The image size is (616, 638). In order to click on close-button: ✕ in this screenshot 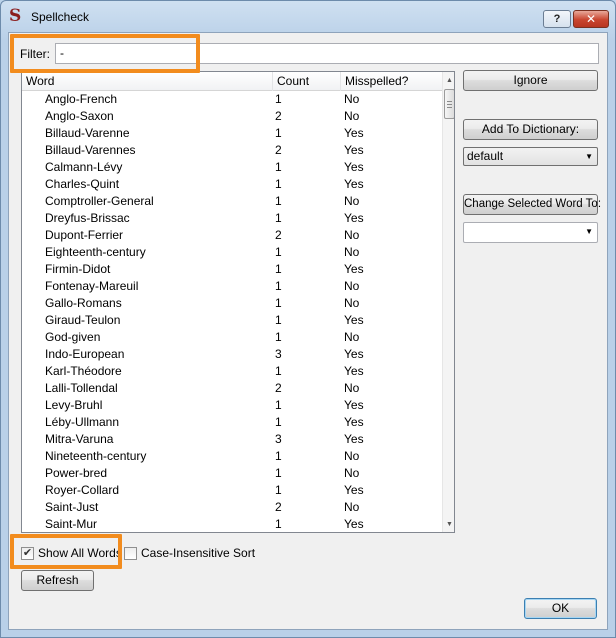, I will do `click(591, 19)`.